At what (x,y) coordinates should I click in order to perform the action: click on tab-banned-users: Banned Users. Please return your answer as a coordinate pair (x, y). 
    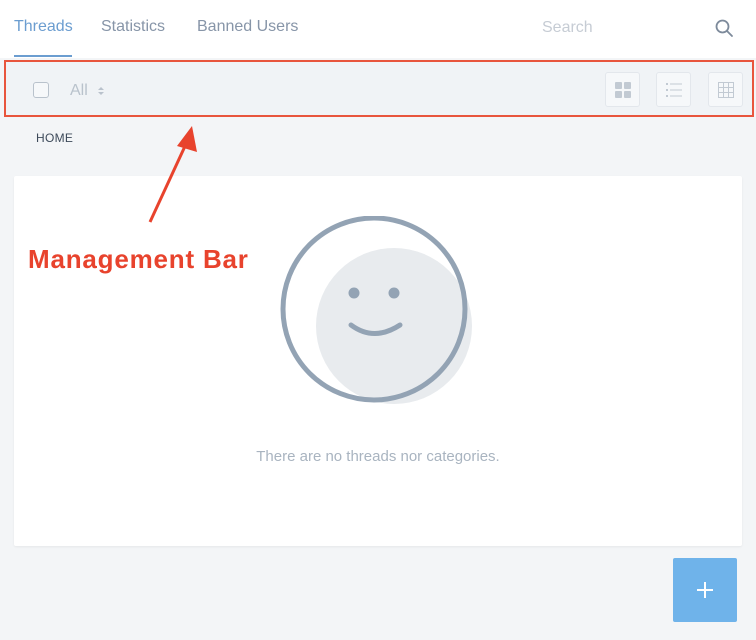
    Looking at the image, I should click on (247, 27).